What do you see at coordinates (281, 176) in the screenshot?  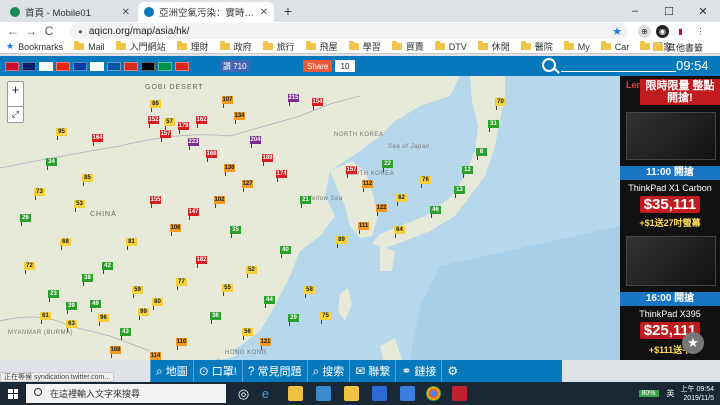 I see `aqi-marker: 174` at bounding box center [281, 176].